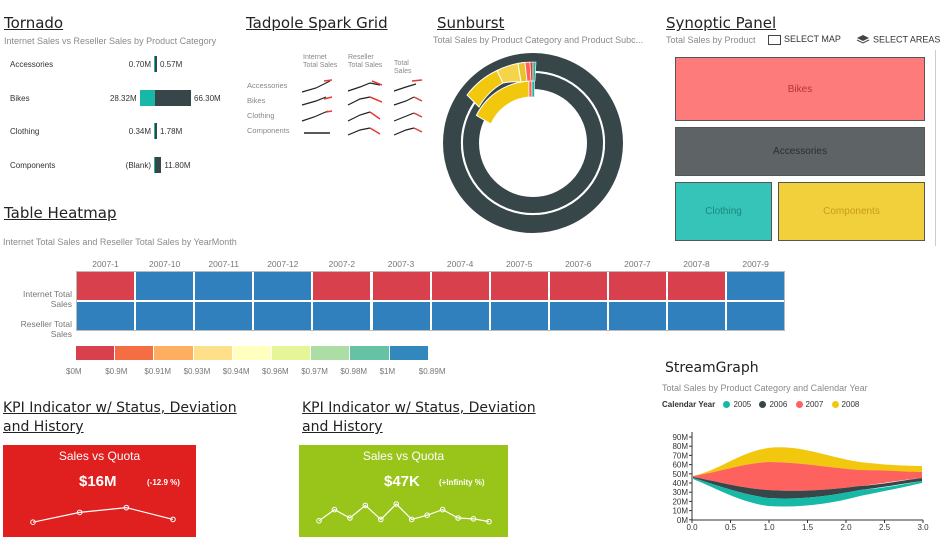 The image size is (941, 544). Describe the element at coordinates (462, 482) in the screenshot. I see `kpi2-deviation: (+Infinity %)` at that location.